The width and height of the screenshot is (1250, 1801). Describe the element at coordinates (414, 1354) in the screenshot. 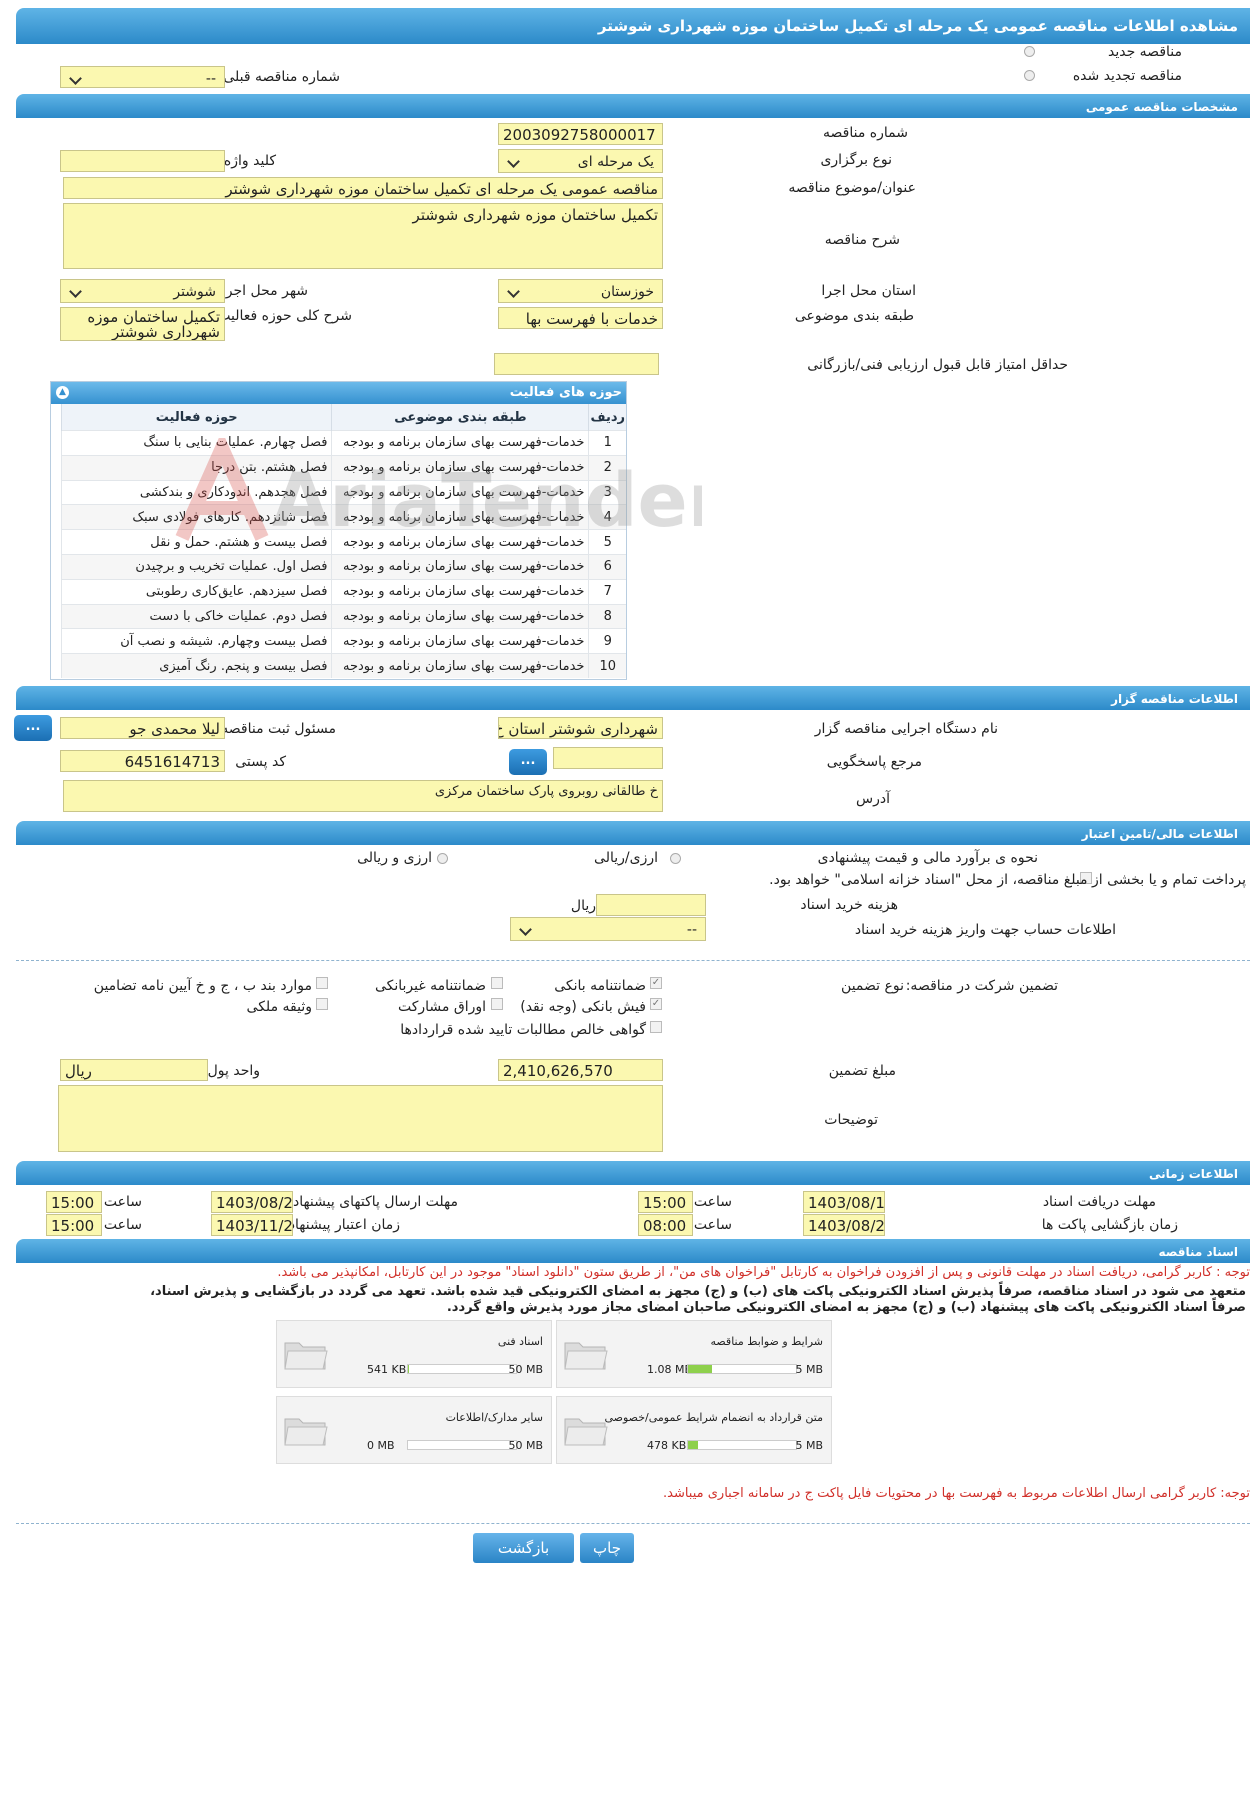

I see `document-card: اسناد فنی 541 KB 50 MB` at that location.